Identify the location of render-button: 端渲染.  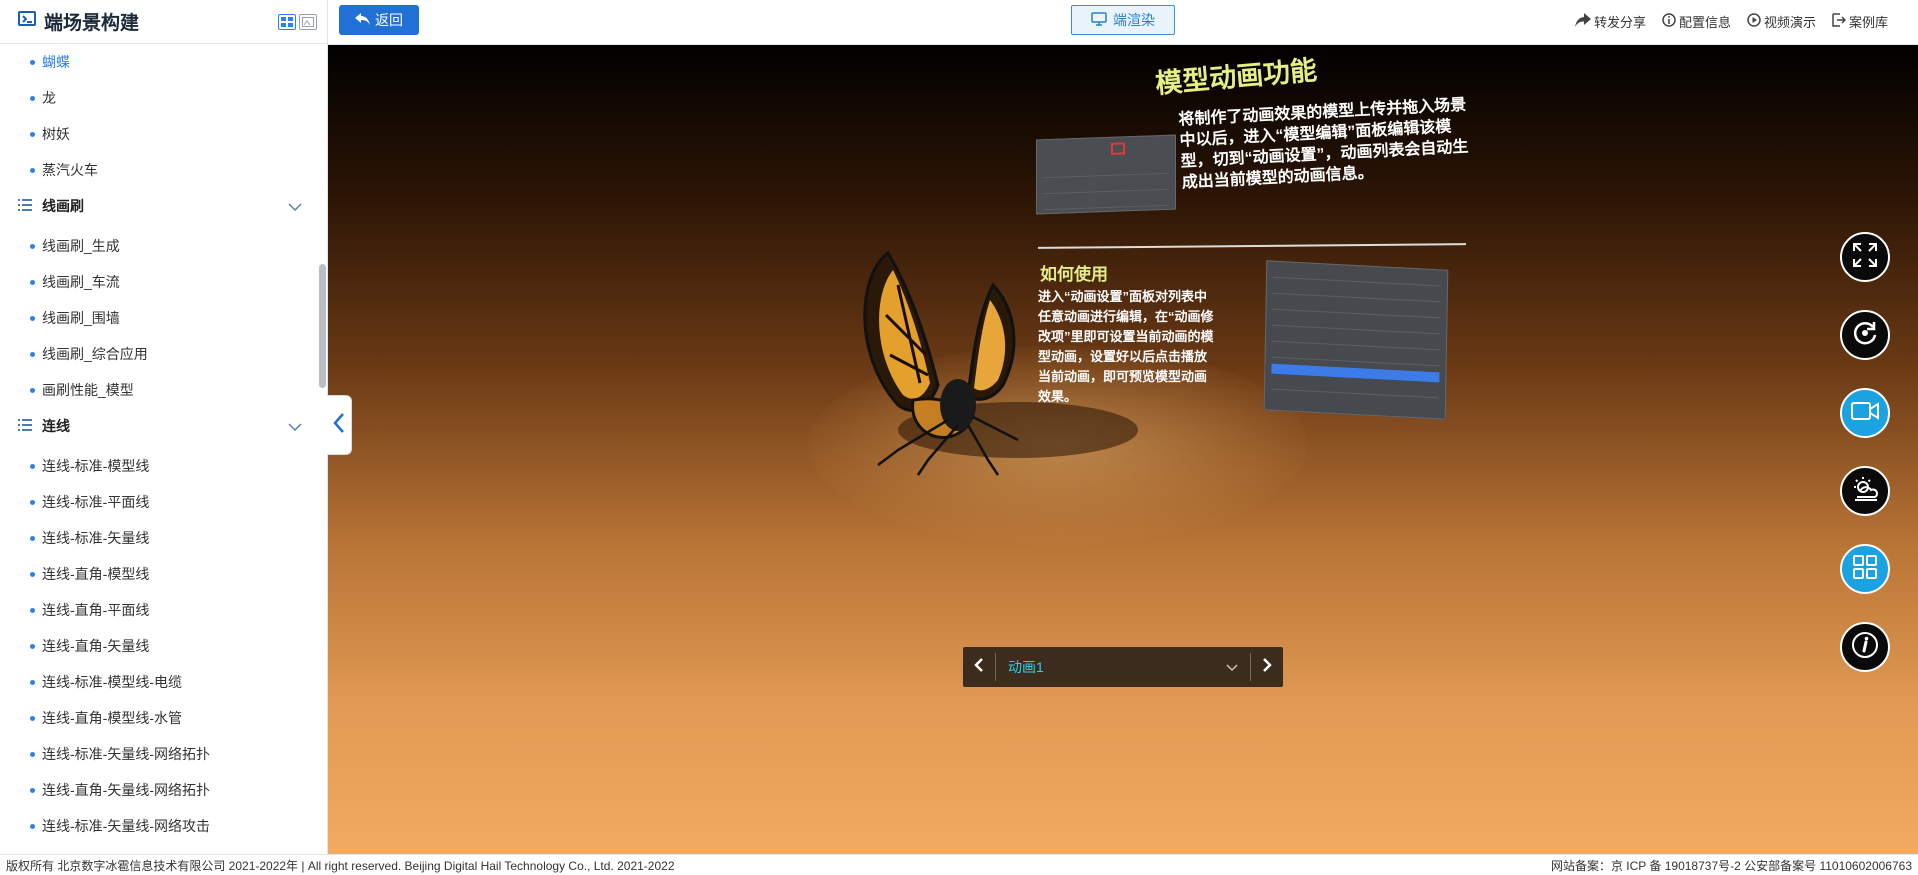
(1123, 20).